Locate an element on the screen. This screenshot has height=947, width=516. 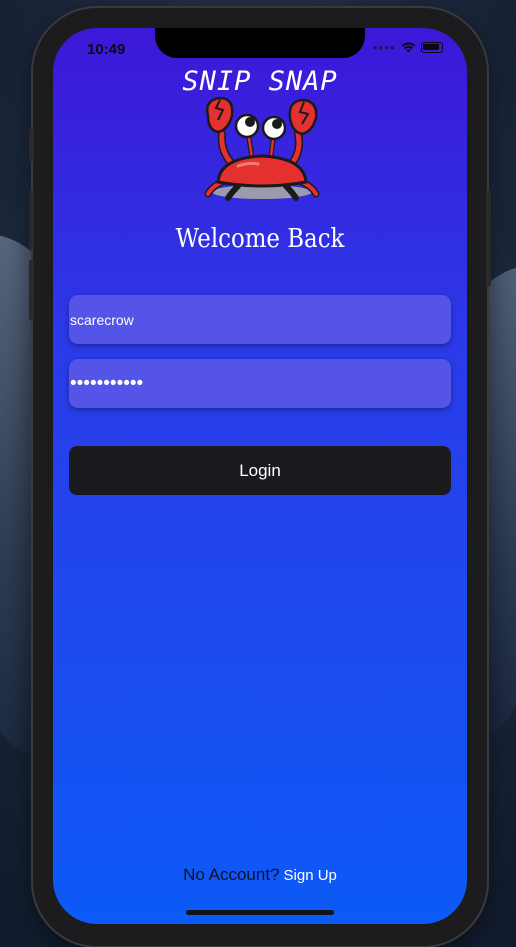
no-account-text: No Account? is located at coordinates (231, 874).